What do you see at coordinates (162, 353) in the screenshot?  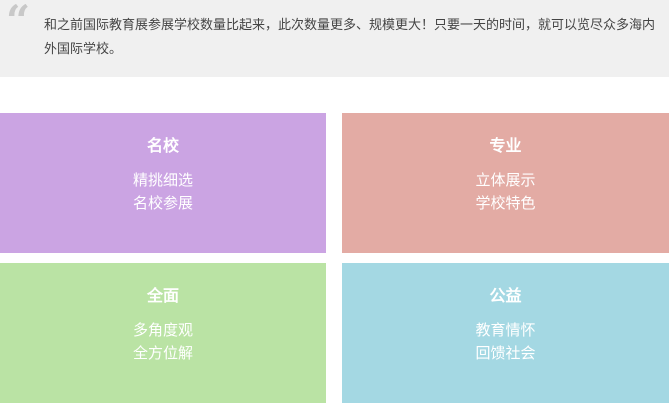 I see `card-line: 全方位解` at bounding box center [162, 353].